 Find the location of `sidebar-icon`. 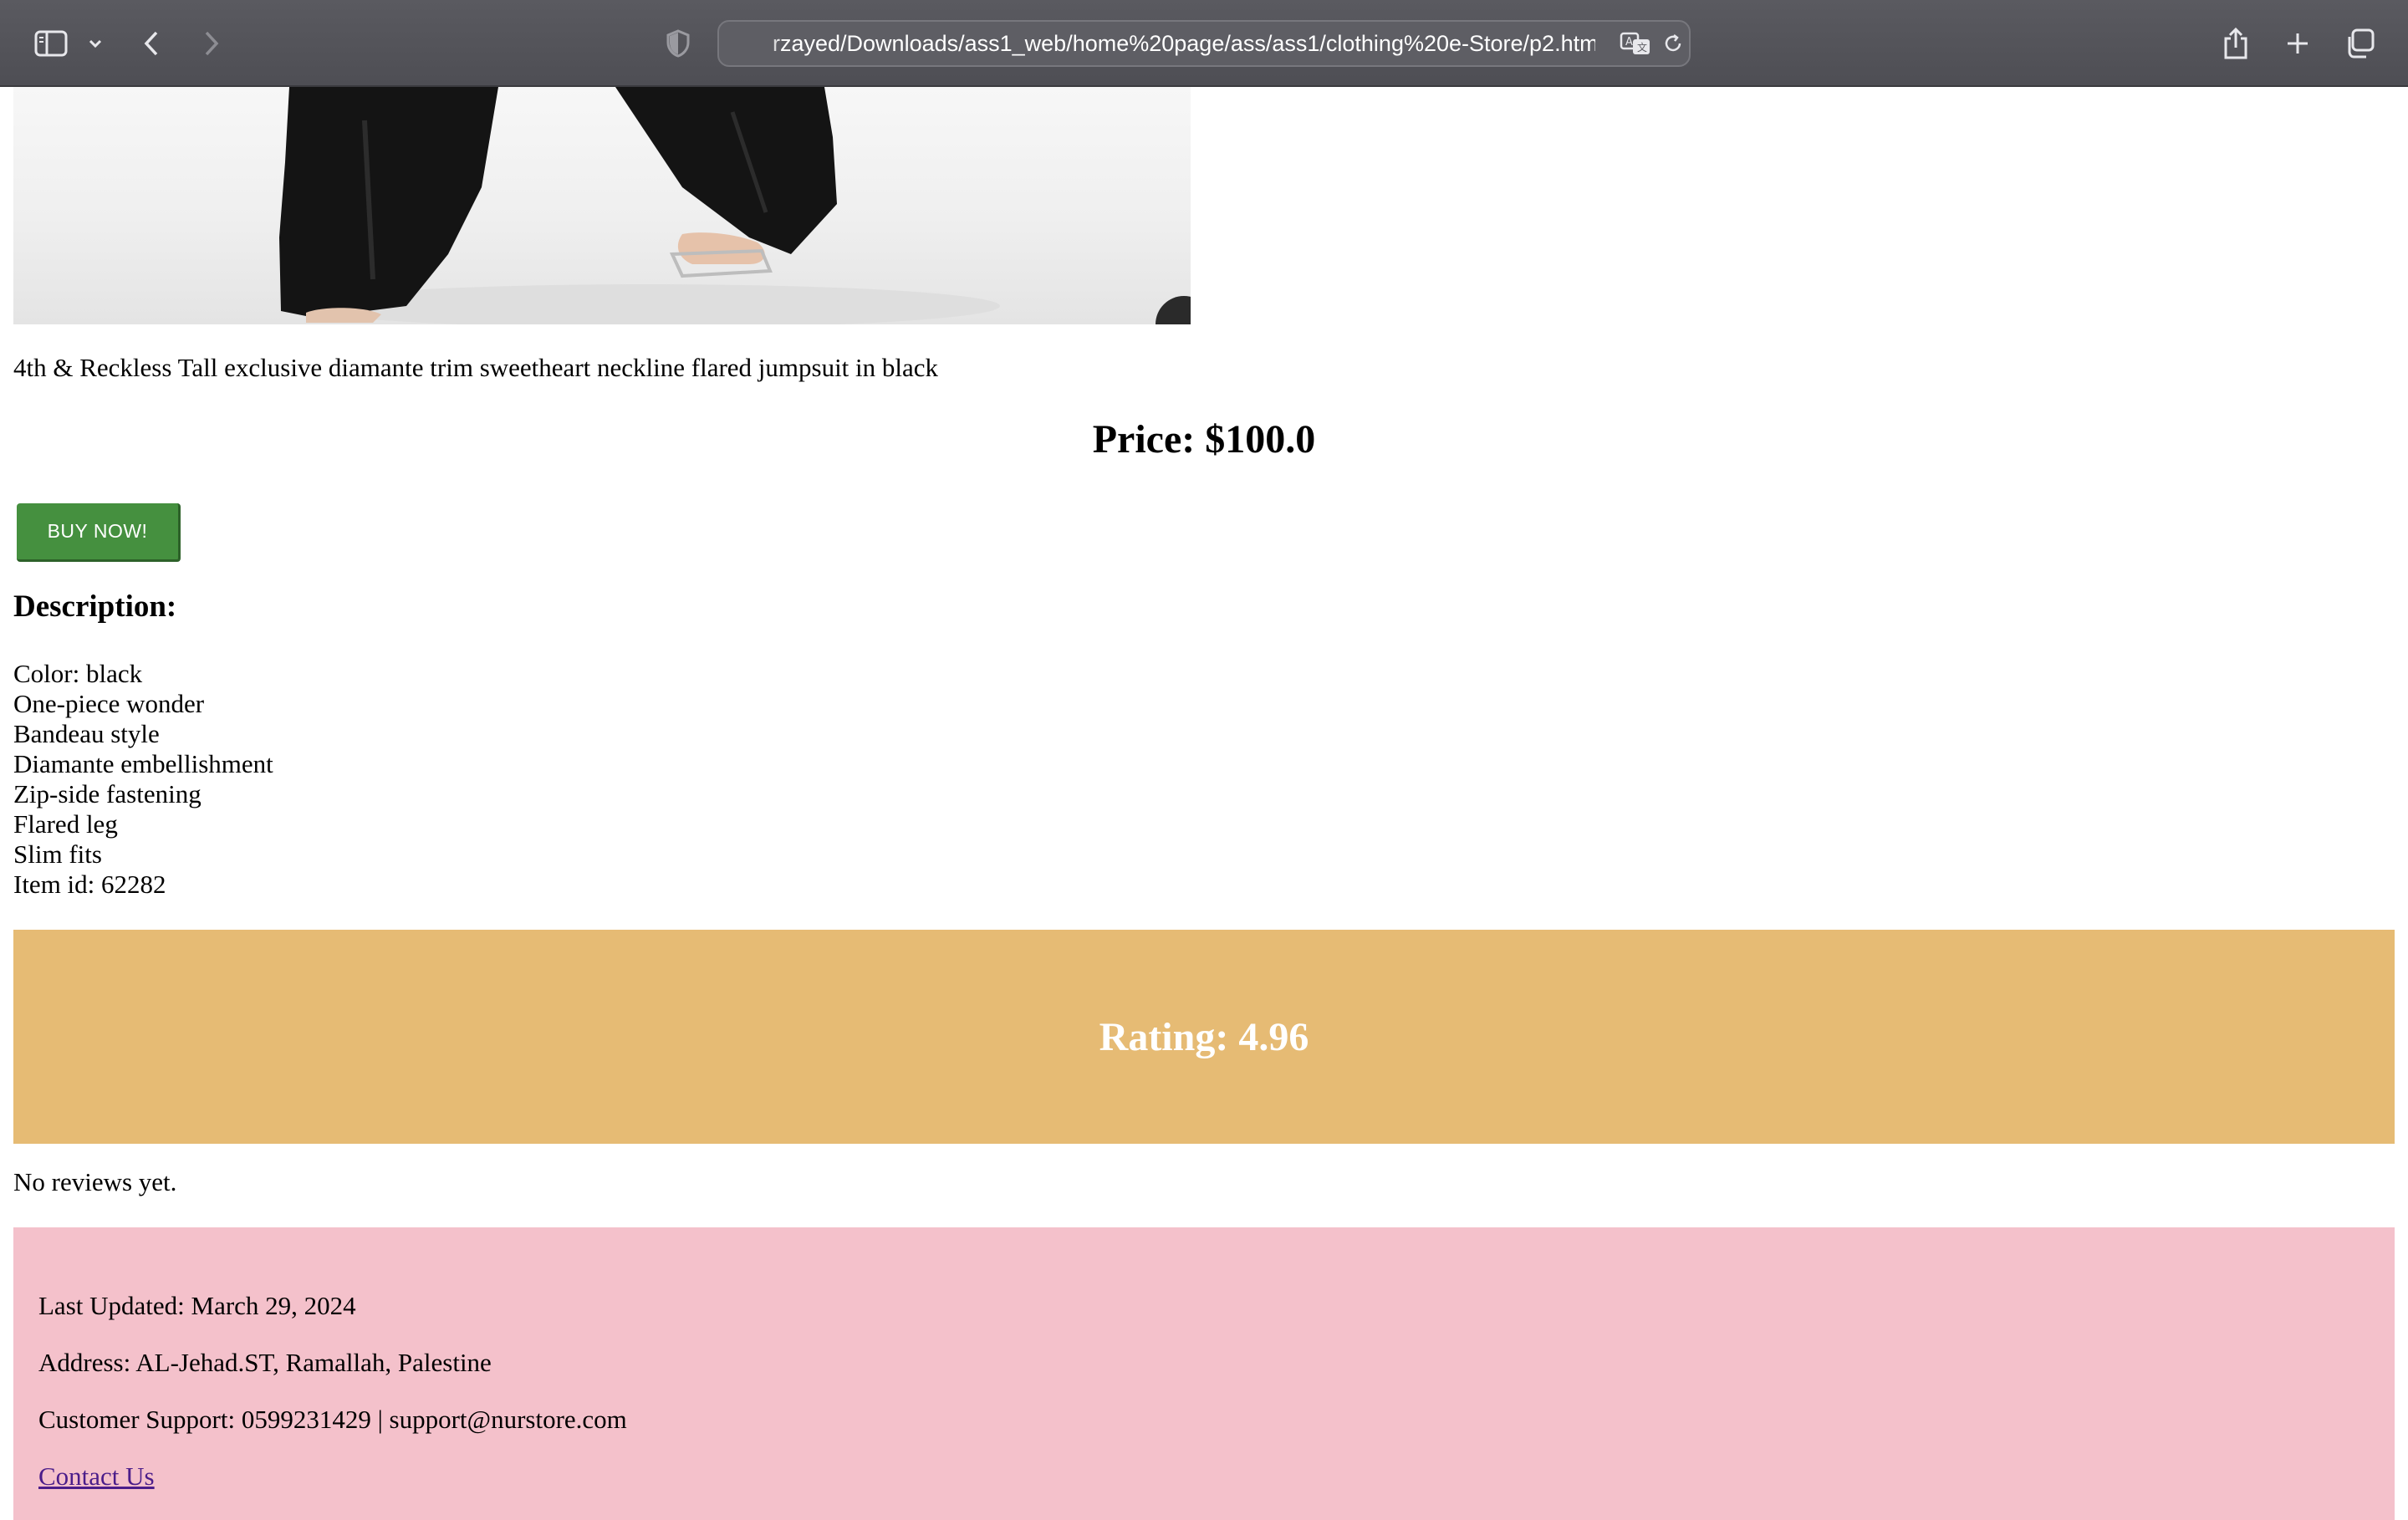

sidebar-icon is located at coordinates (51, 44).